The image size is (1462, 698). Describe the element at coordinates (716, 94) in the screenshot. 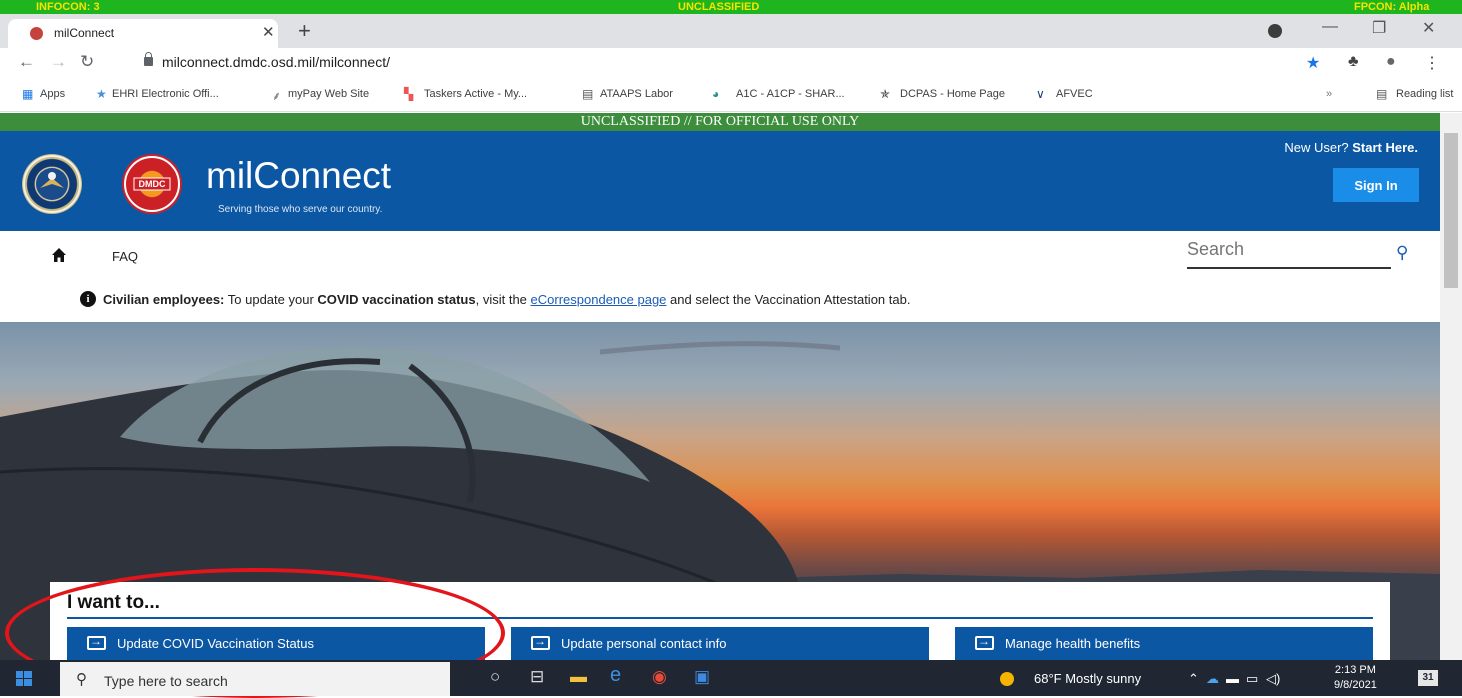

I see `sharepoint-icon: ◕` at that location.